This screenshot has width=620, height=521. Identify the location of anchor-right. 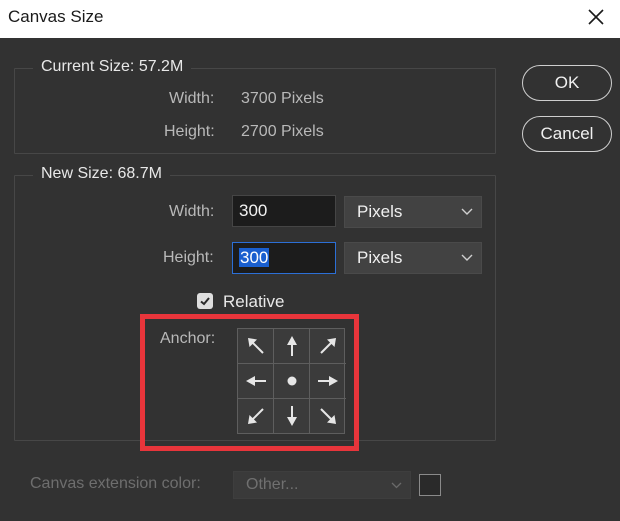
(328, 381).